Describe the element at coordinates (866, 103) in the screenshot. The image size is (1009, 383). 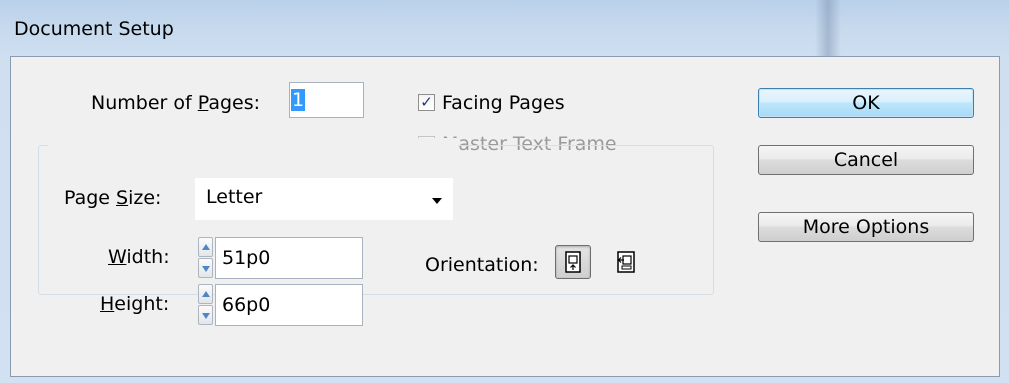
I see `ok-button: OK` at that location.